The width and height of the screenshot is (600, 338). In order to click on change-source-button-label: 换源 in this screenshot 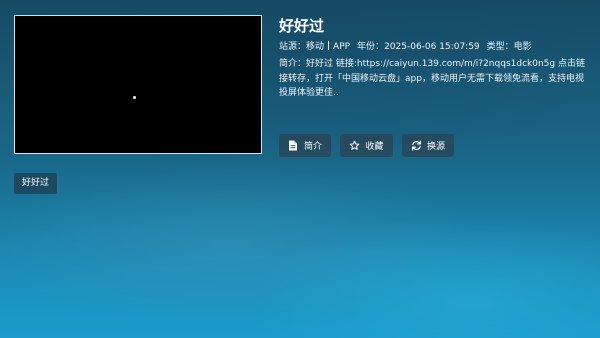, I will do `click(435, 147)`.